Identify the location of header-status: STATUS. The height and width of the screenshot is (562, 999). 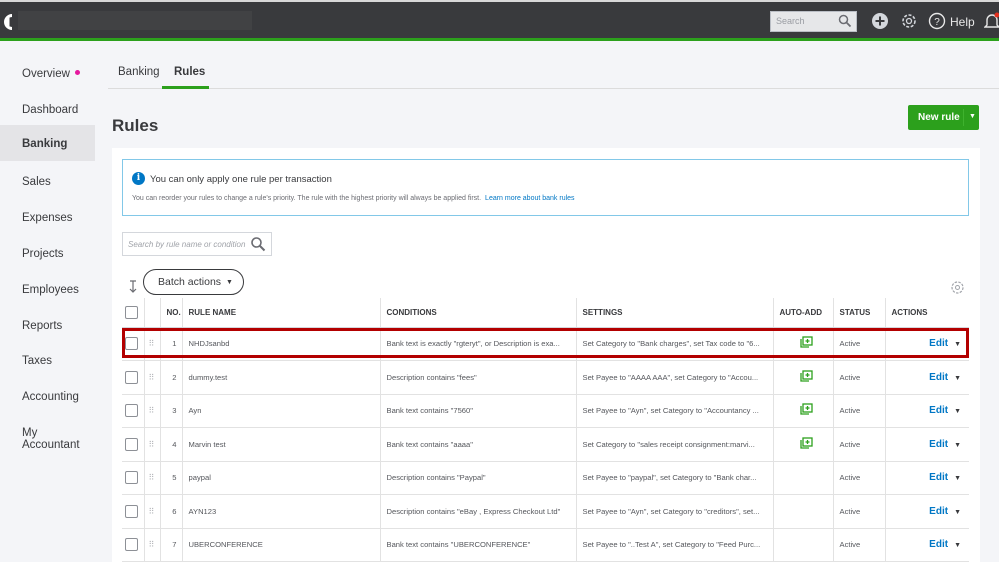
(858, 313).